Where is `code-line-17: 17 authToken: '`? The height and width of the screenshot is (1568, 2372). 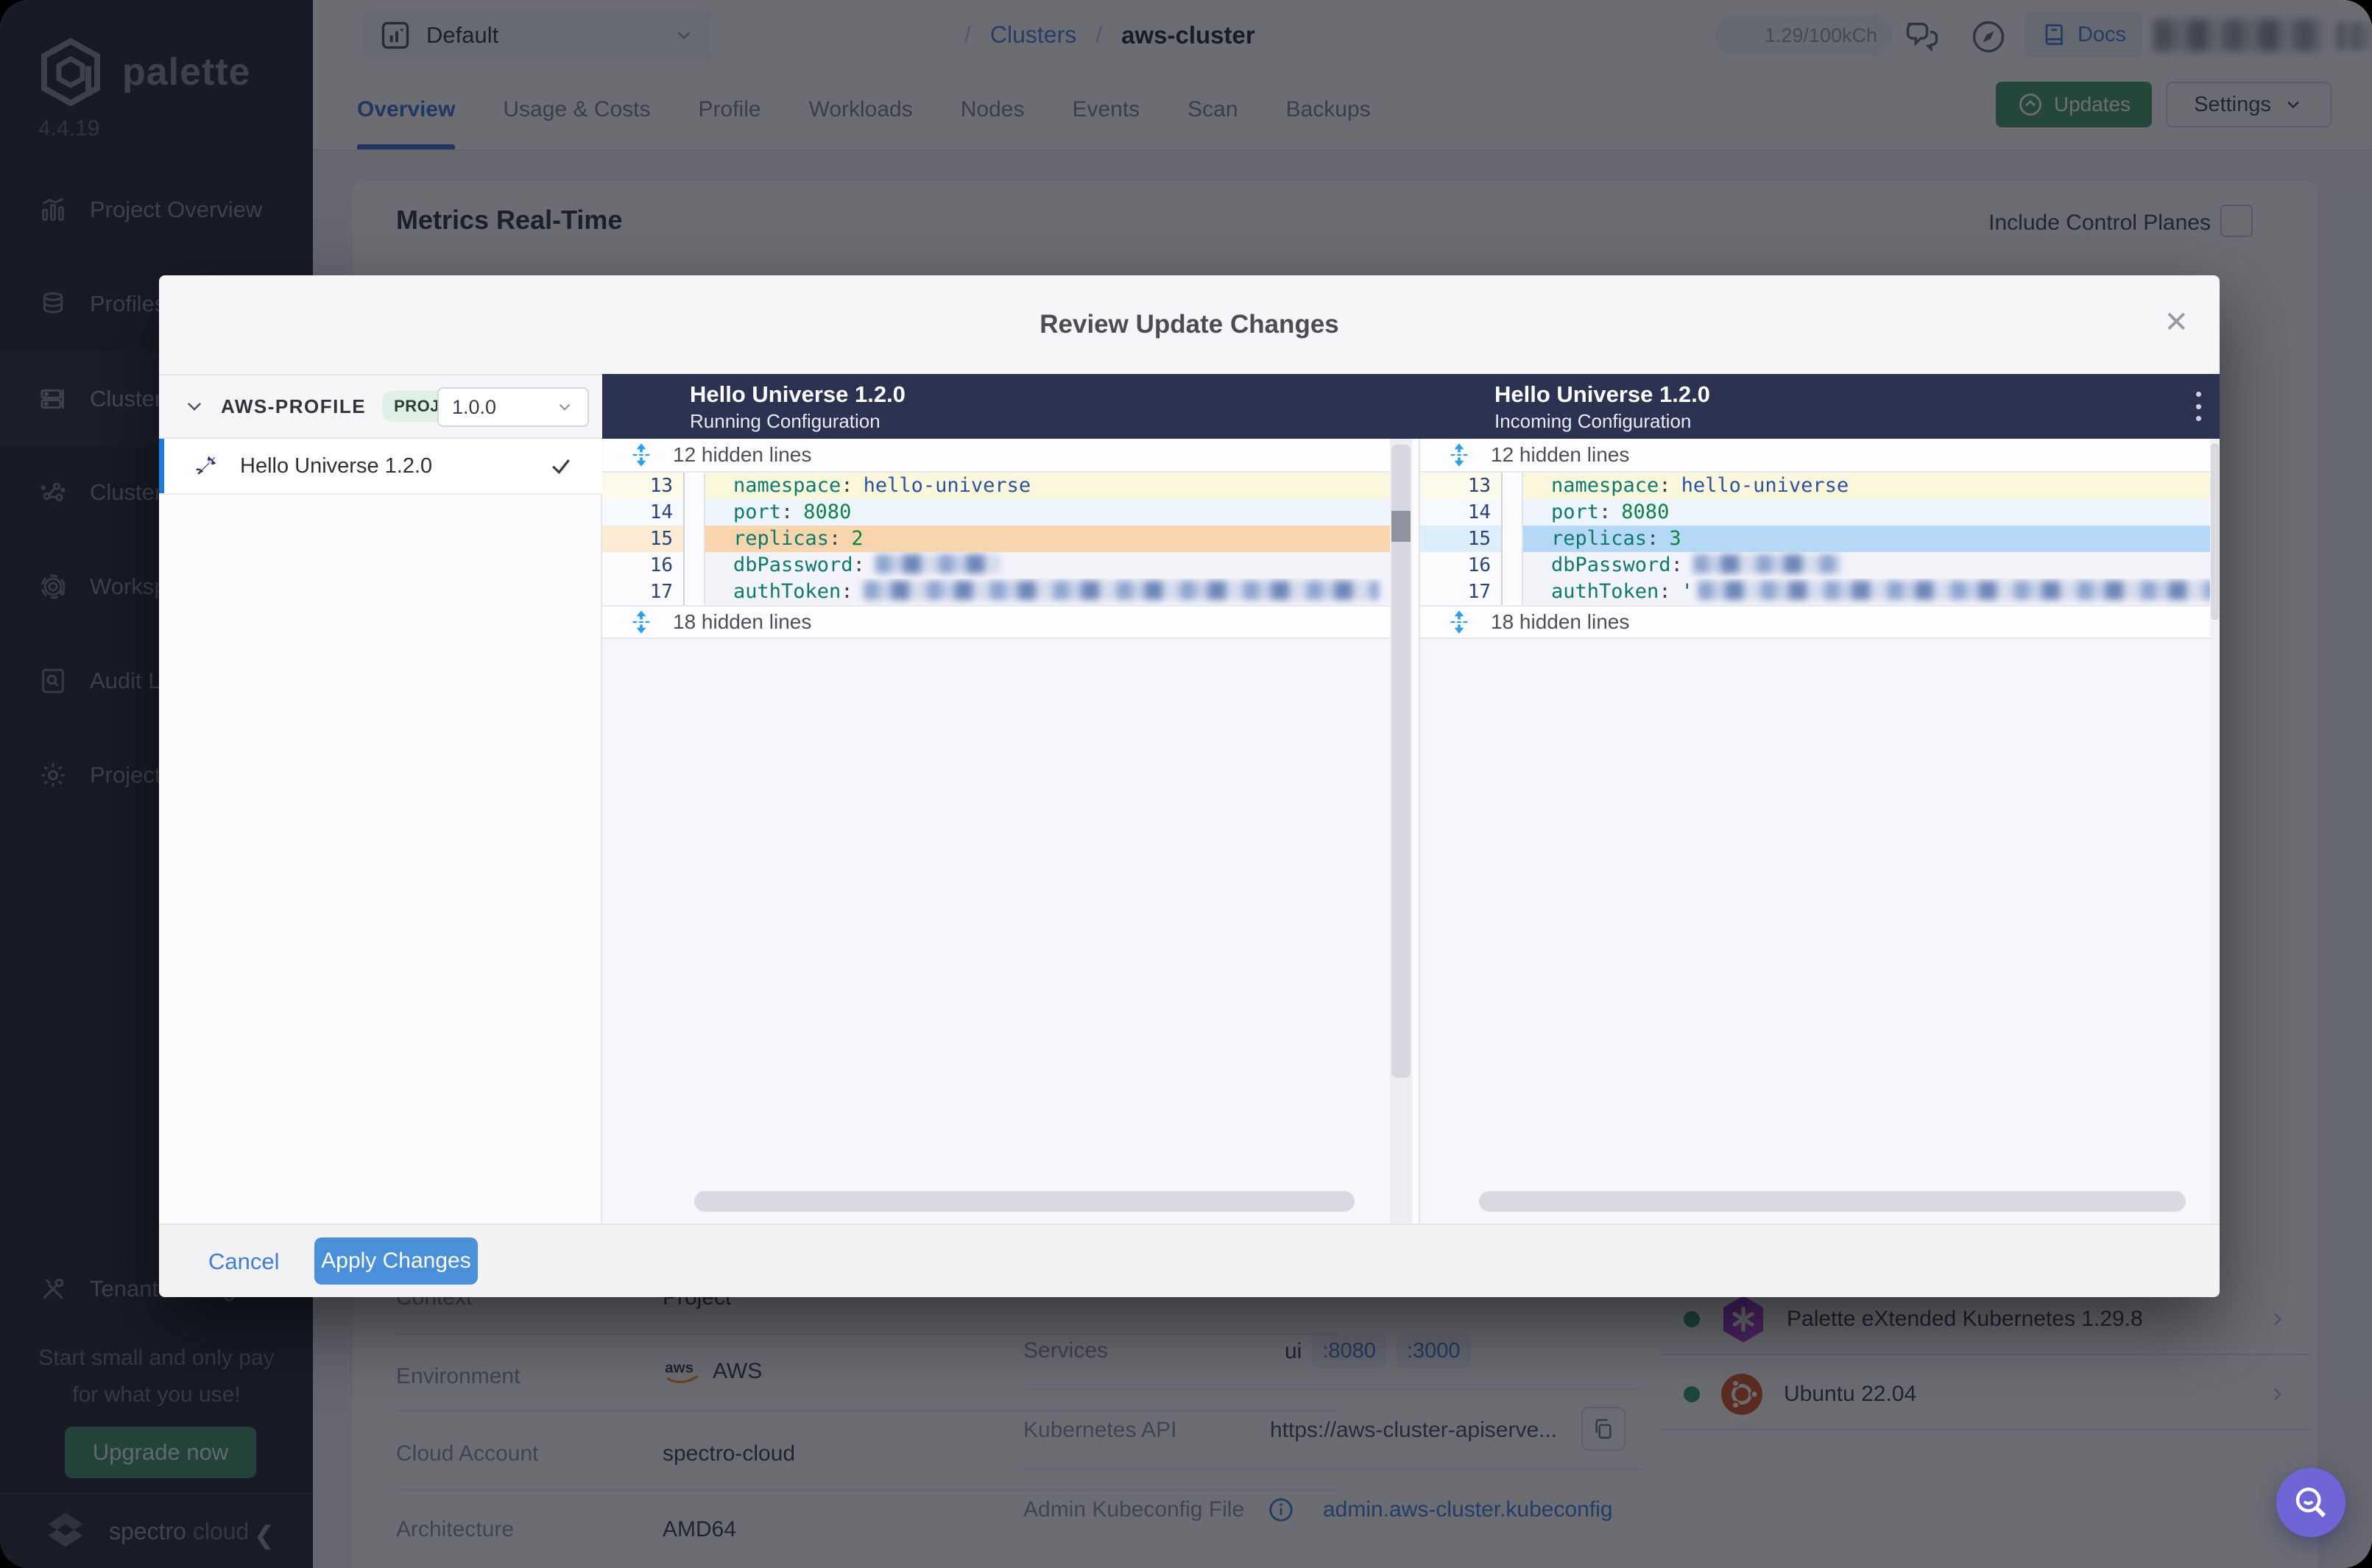 code-line-17: 17 authToken: ' is located at coordinates (1815, 592).